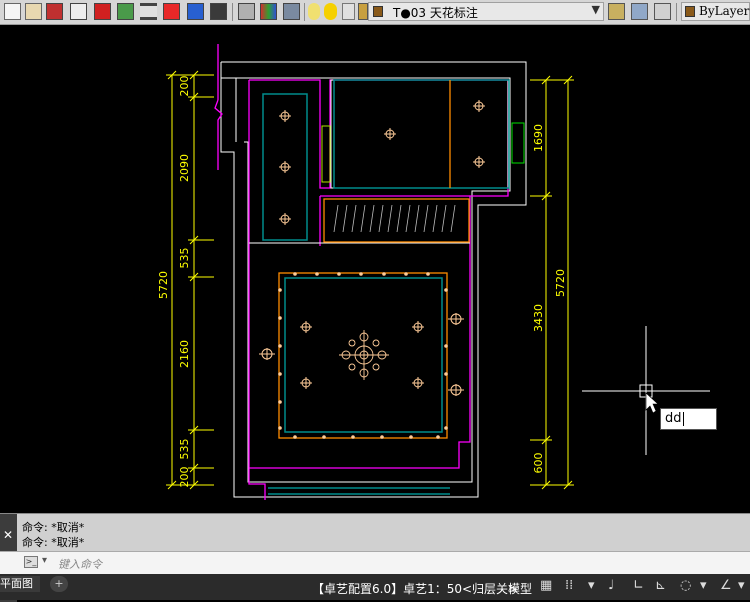 This screenshot has height=602, width=750. I want to click on dynamic-input-value: dd, so click(673, 418).